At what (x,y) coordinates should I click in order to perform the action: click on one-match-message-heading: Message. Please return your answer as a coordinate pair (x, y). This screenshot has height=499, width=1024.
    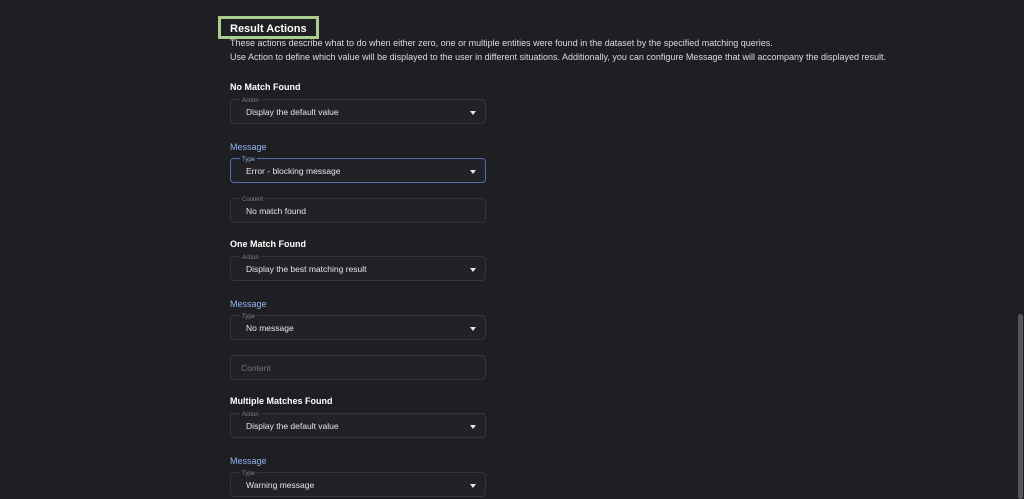
    Looking at the image, I should click on (248, 304).